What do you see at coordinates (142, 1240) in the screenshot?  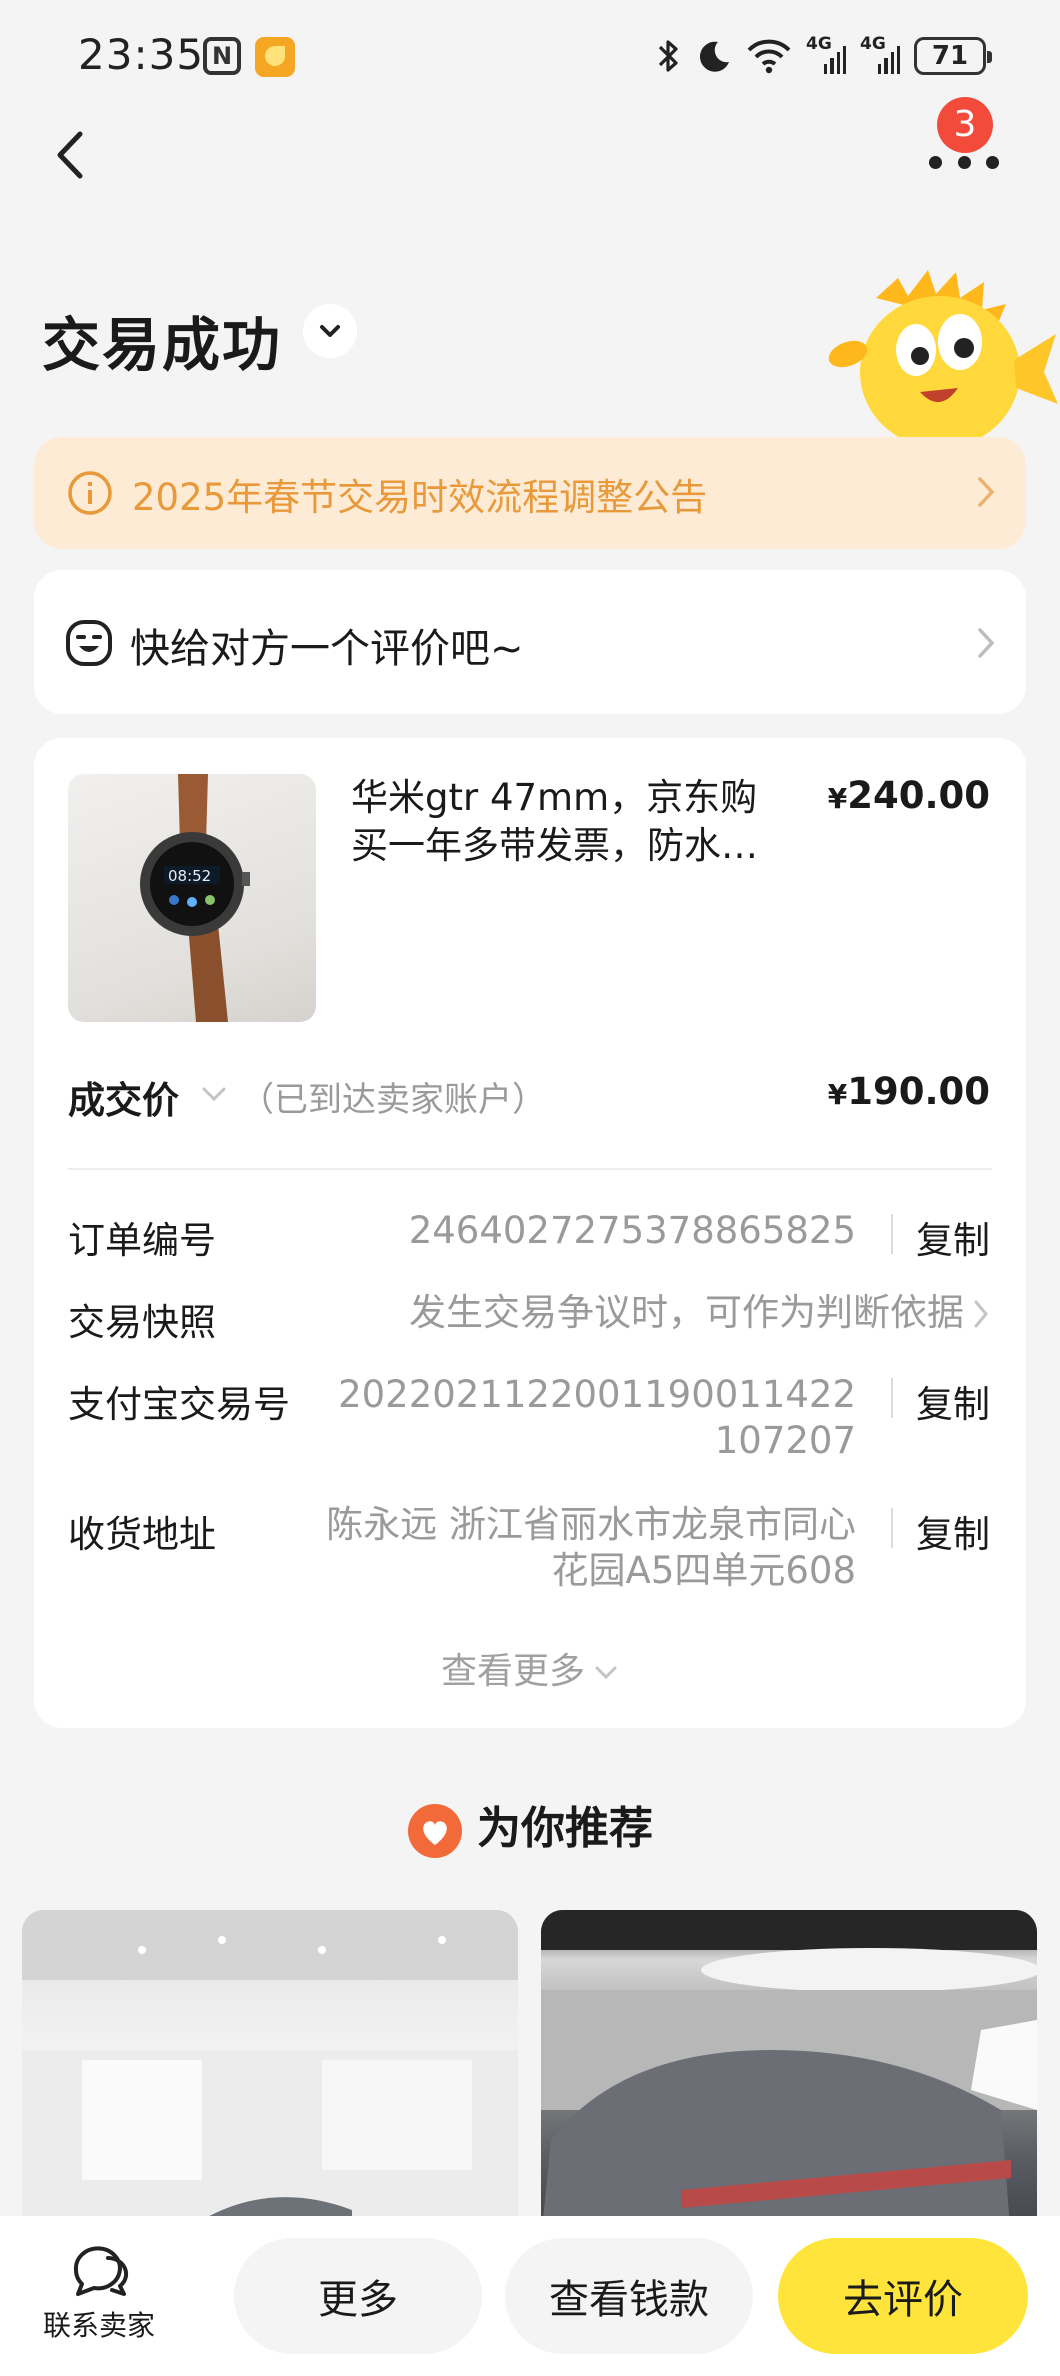 I see `order-number-label: 订单编号` at bounding box center [142, 1240].